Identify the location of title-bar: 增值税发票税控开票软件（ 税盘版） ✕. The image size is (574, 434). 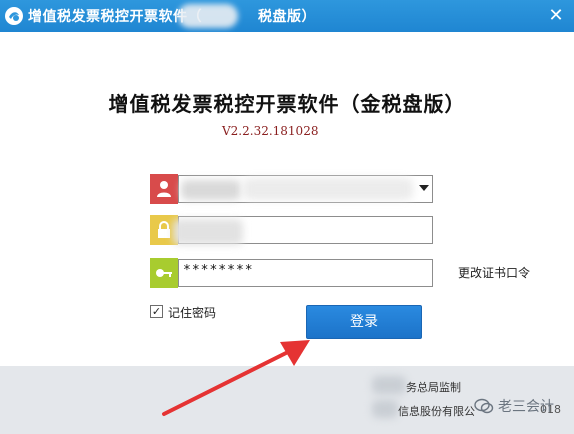
(287, 16).